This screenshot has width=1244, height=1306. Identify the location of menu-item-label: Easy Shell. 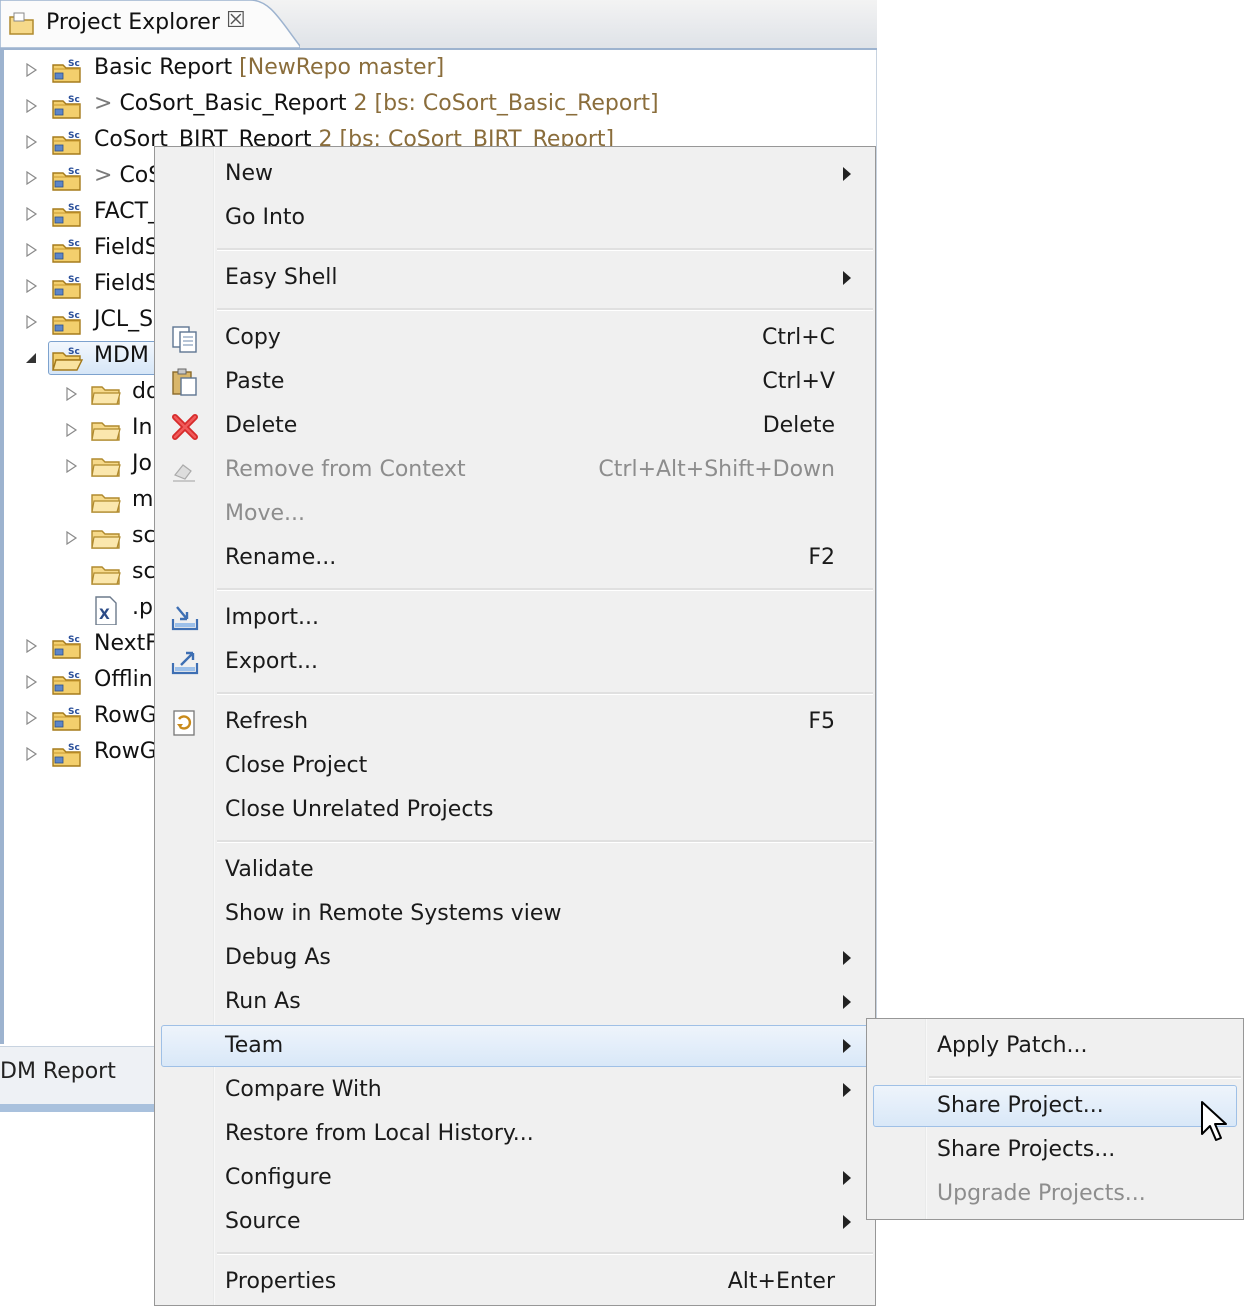
(281, 277).